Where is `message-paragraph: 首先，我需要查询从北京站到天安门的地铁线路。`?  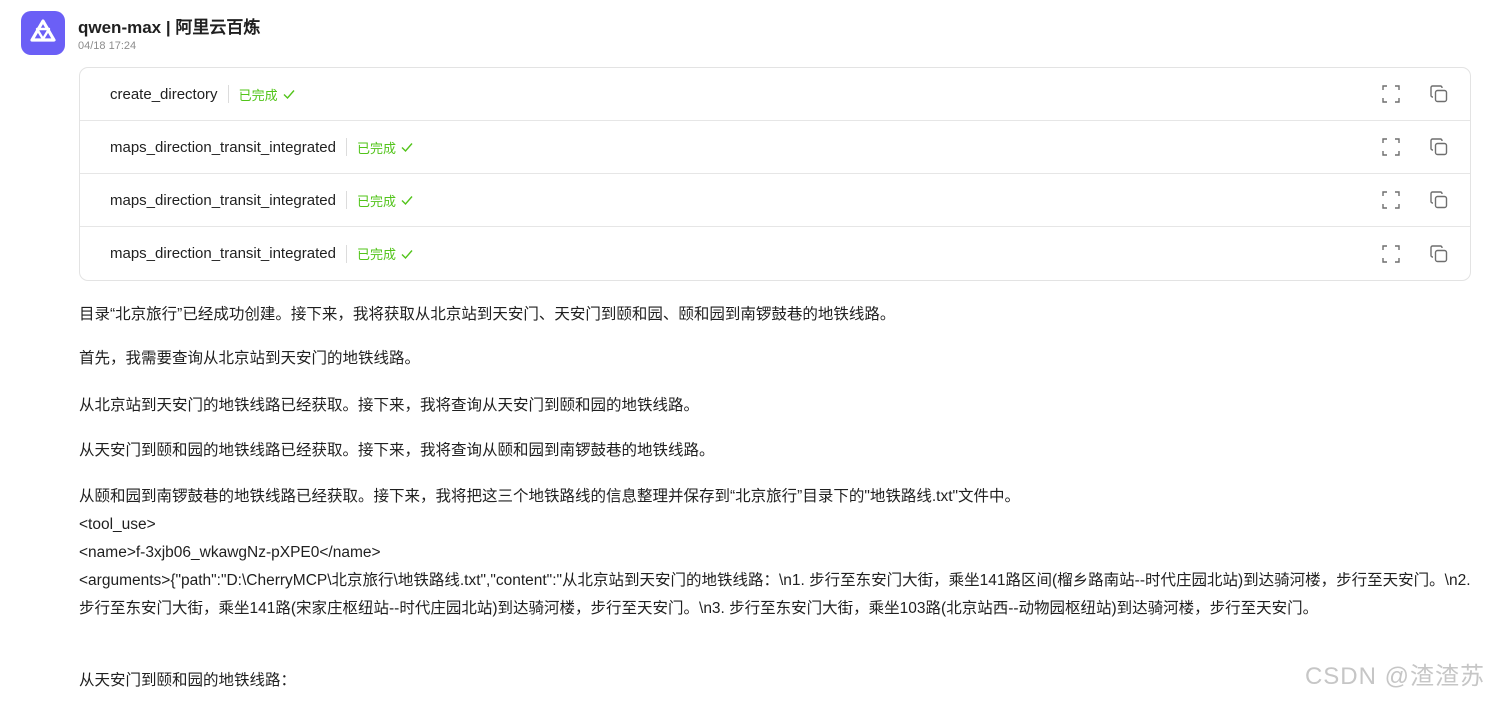 message-paragraph: 首先，我需要查询从北京站到天安门的地铁线路。 is located at coordinates (250, 358).